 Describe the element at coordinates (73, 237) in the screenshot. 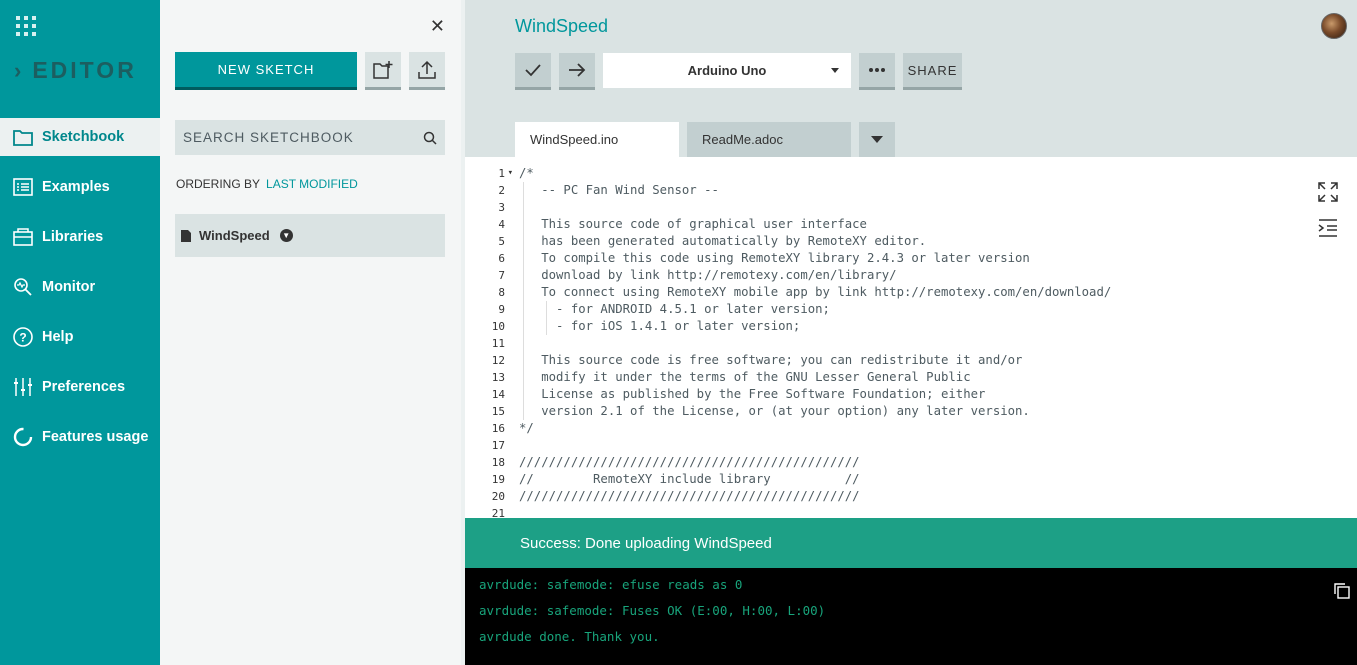

I see `nav-item-label: Libraries` at that location.